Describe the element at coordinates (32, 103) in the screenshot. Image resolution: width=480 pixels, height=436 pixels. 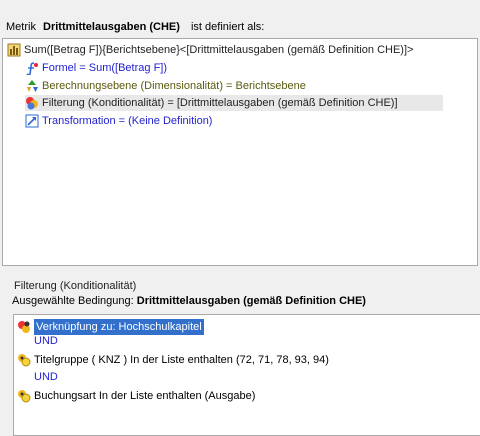
I see `filter-icon` at that location.